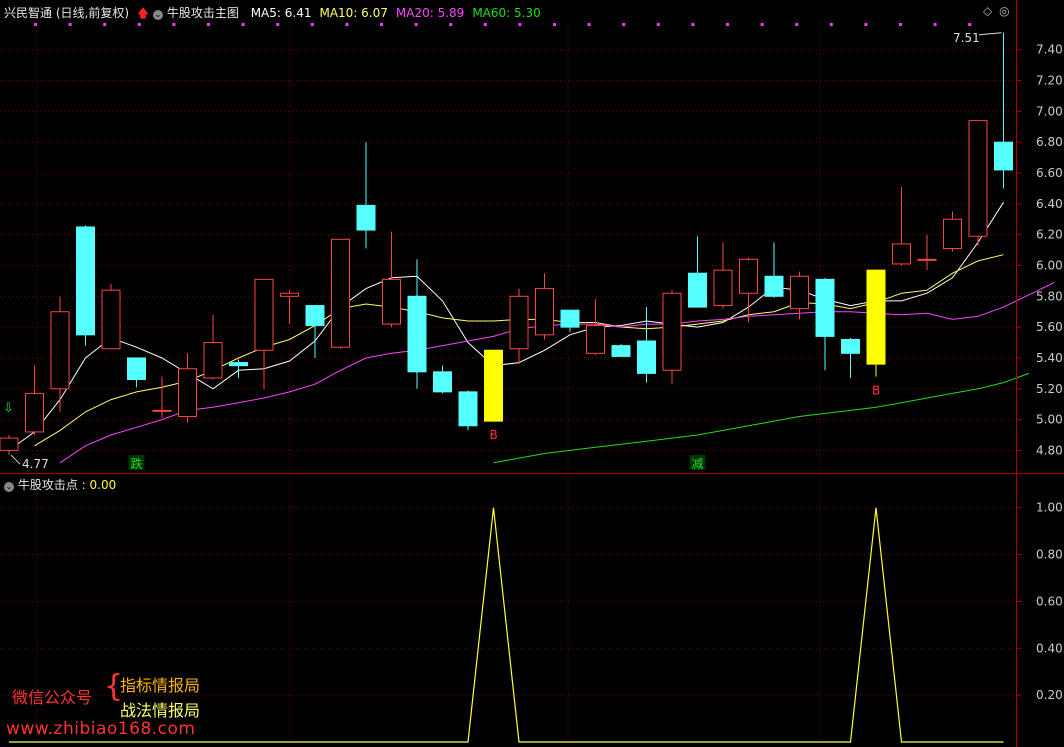 Image resolution: width=1064 pixels, height=747 pixels. What do you see at coordinates (1049, 265) in the screenshot?
I see `y-tick-label: 6.00` at bounding box center [1049, 265].